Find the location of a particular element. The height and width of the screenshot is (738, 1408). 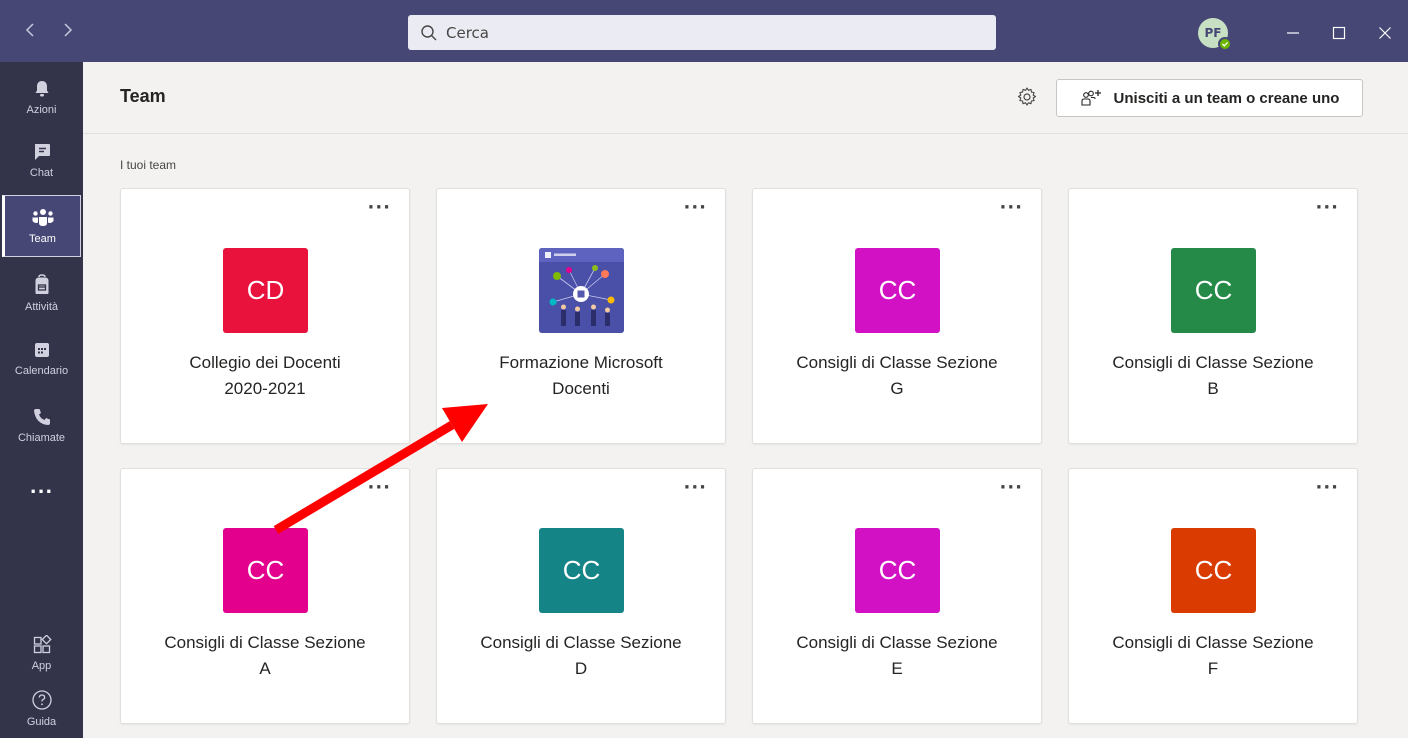

rail-item-azioni: Azioni is located at coordinates (41, 97).